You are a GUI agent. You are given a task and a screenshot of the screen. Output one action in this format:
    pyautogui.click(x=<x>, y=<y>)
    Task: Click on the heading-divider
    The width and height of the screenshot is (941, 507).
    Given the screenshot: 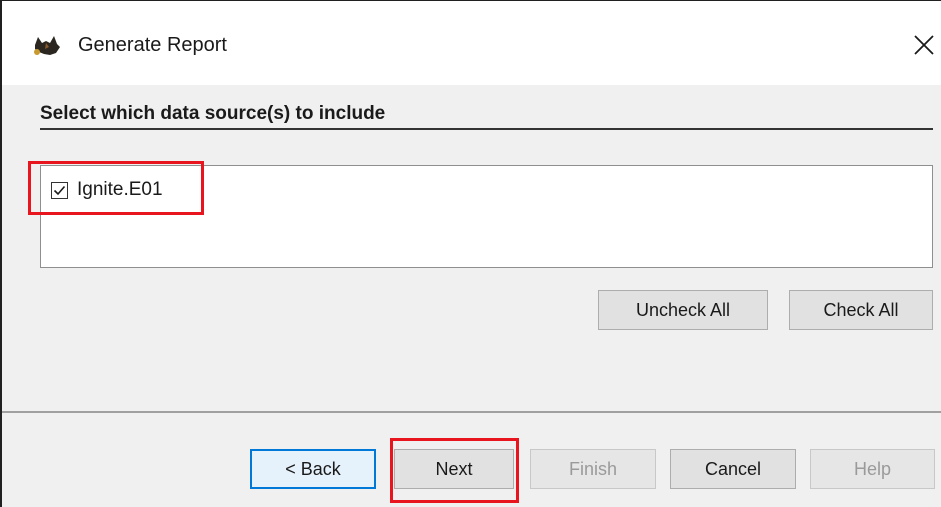 What is the action you would take?
    pyautogui.click(x=486, y=129)
    